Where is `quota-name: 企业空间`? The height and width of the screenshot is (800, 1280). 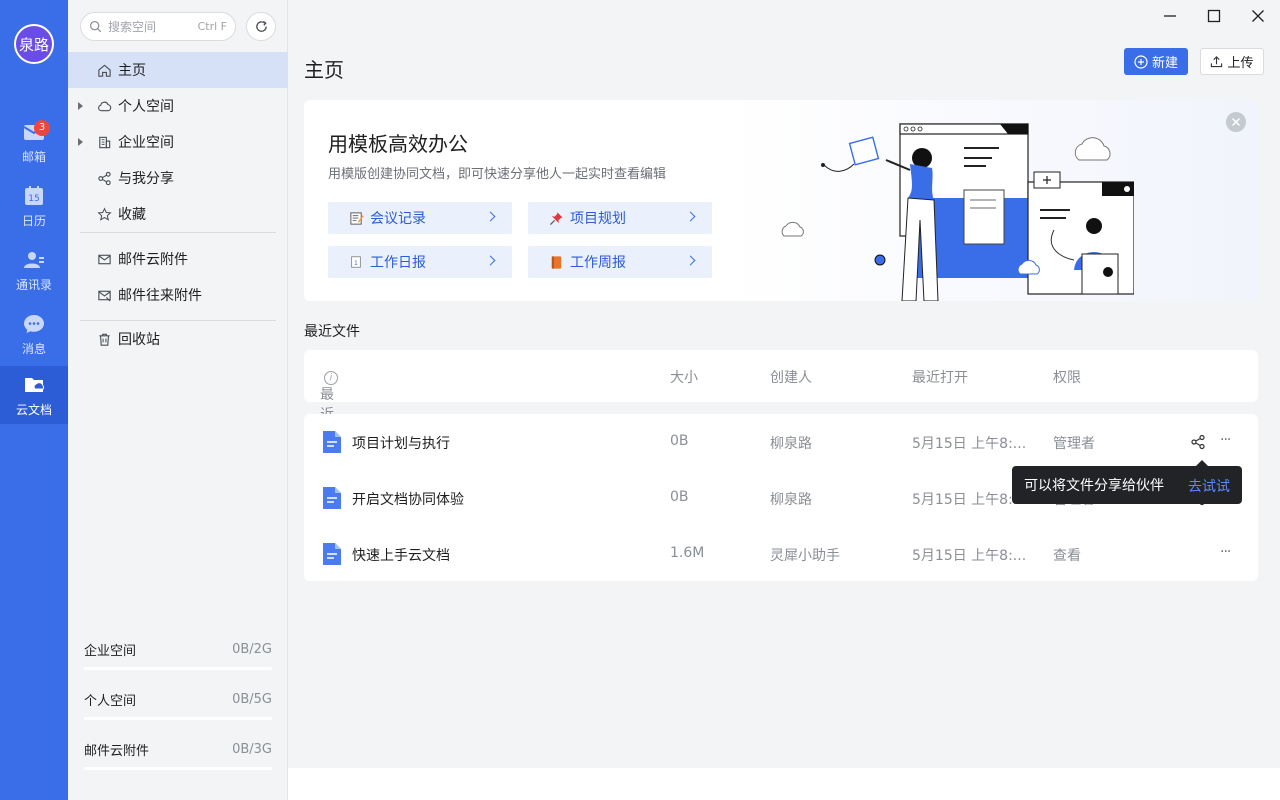 quota-name: 企业空间 is located at coordinates (110, 651).